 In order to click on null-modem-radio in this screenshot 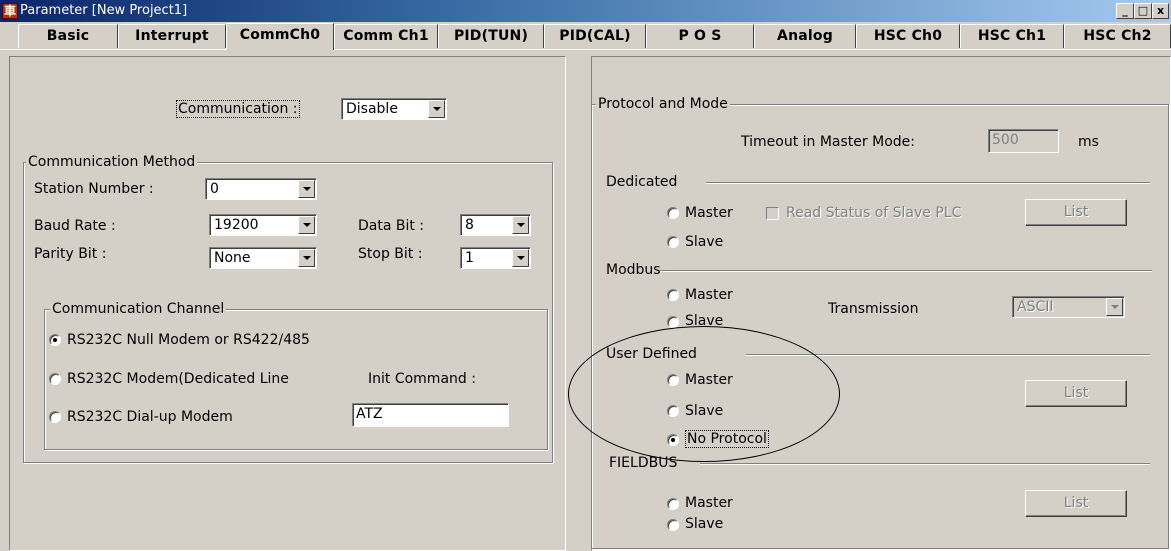, I will do `click(55, 340)`.